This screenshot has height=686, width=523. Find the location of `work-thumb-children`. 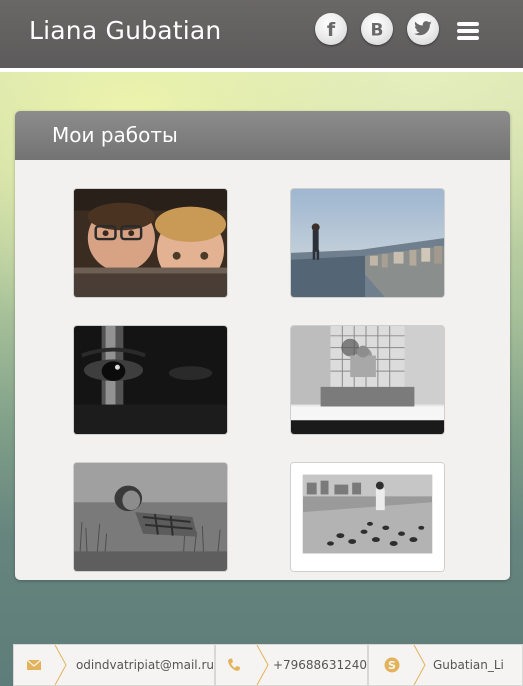

work-thumb-children is located at coordinates (150, 243).